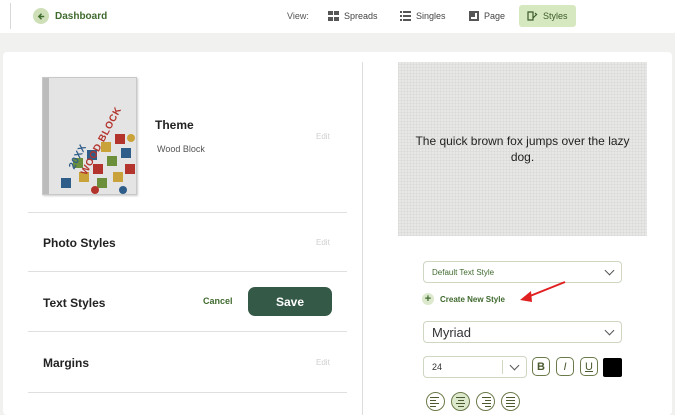  Describe the element at coordinates (361, 16) in the screenshot. I see `view-spreads-label: Spreads` at that location.